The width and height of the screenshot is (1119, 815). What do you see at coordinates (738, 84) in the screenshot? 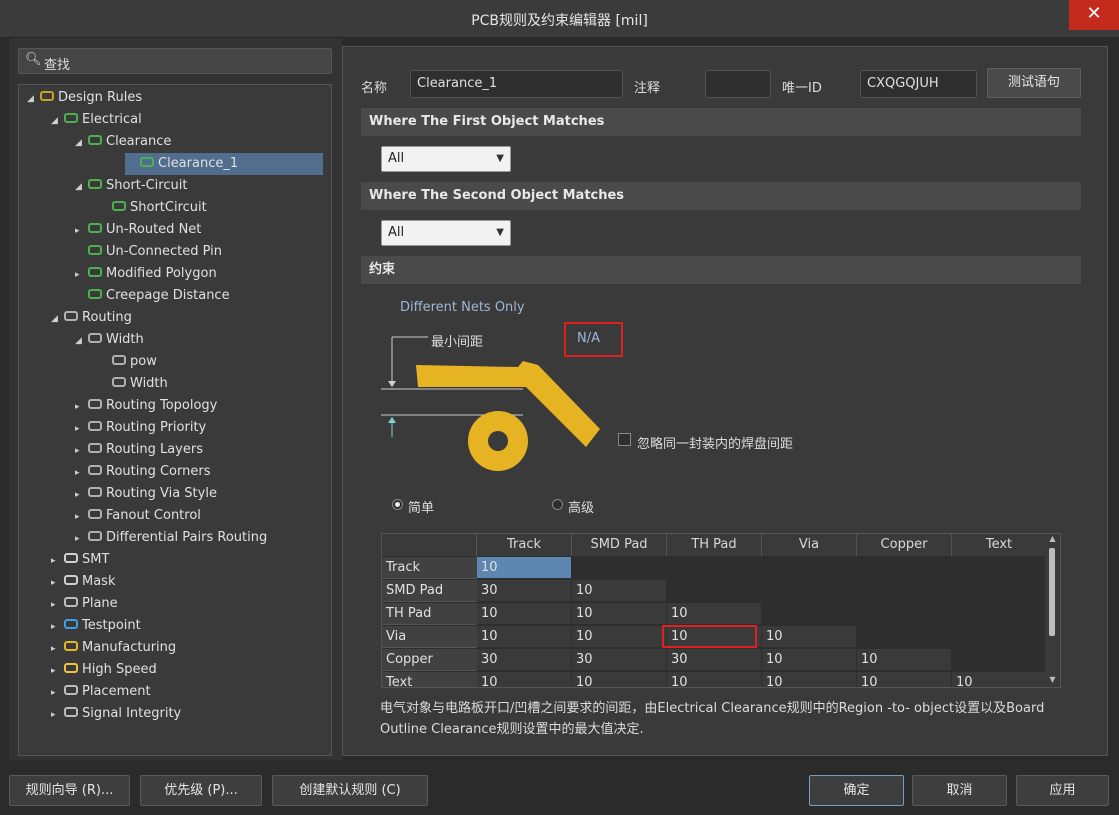
I see `comment-field` at bounding box center [738, 84].